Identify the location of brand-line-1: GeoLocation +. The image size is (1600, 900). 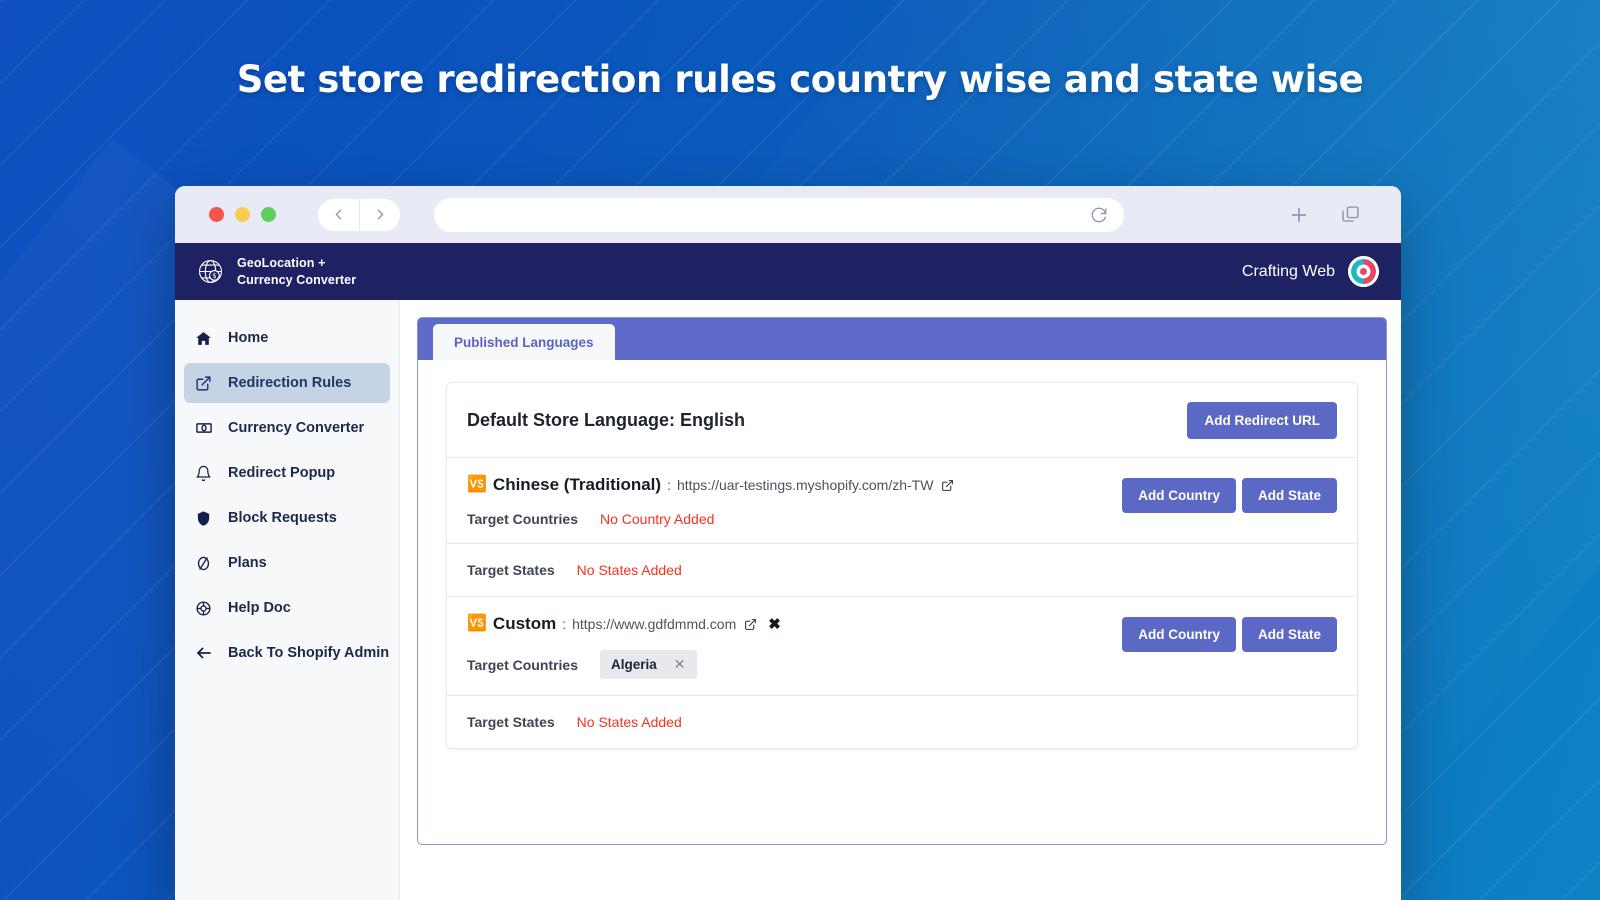
(281, 263).